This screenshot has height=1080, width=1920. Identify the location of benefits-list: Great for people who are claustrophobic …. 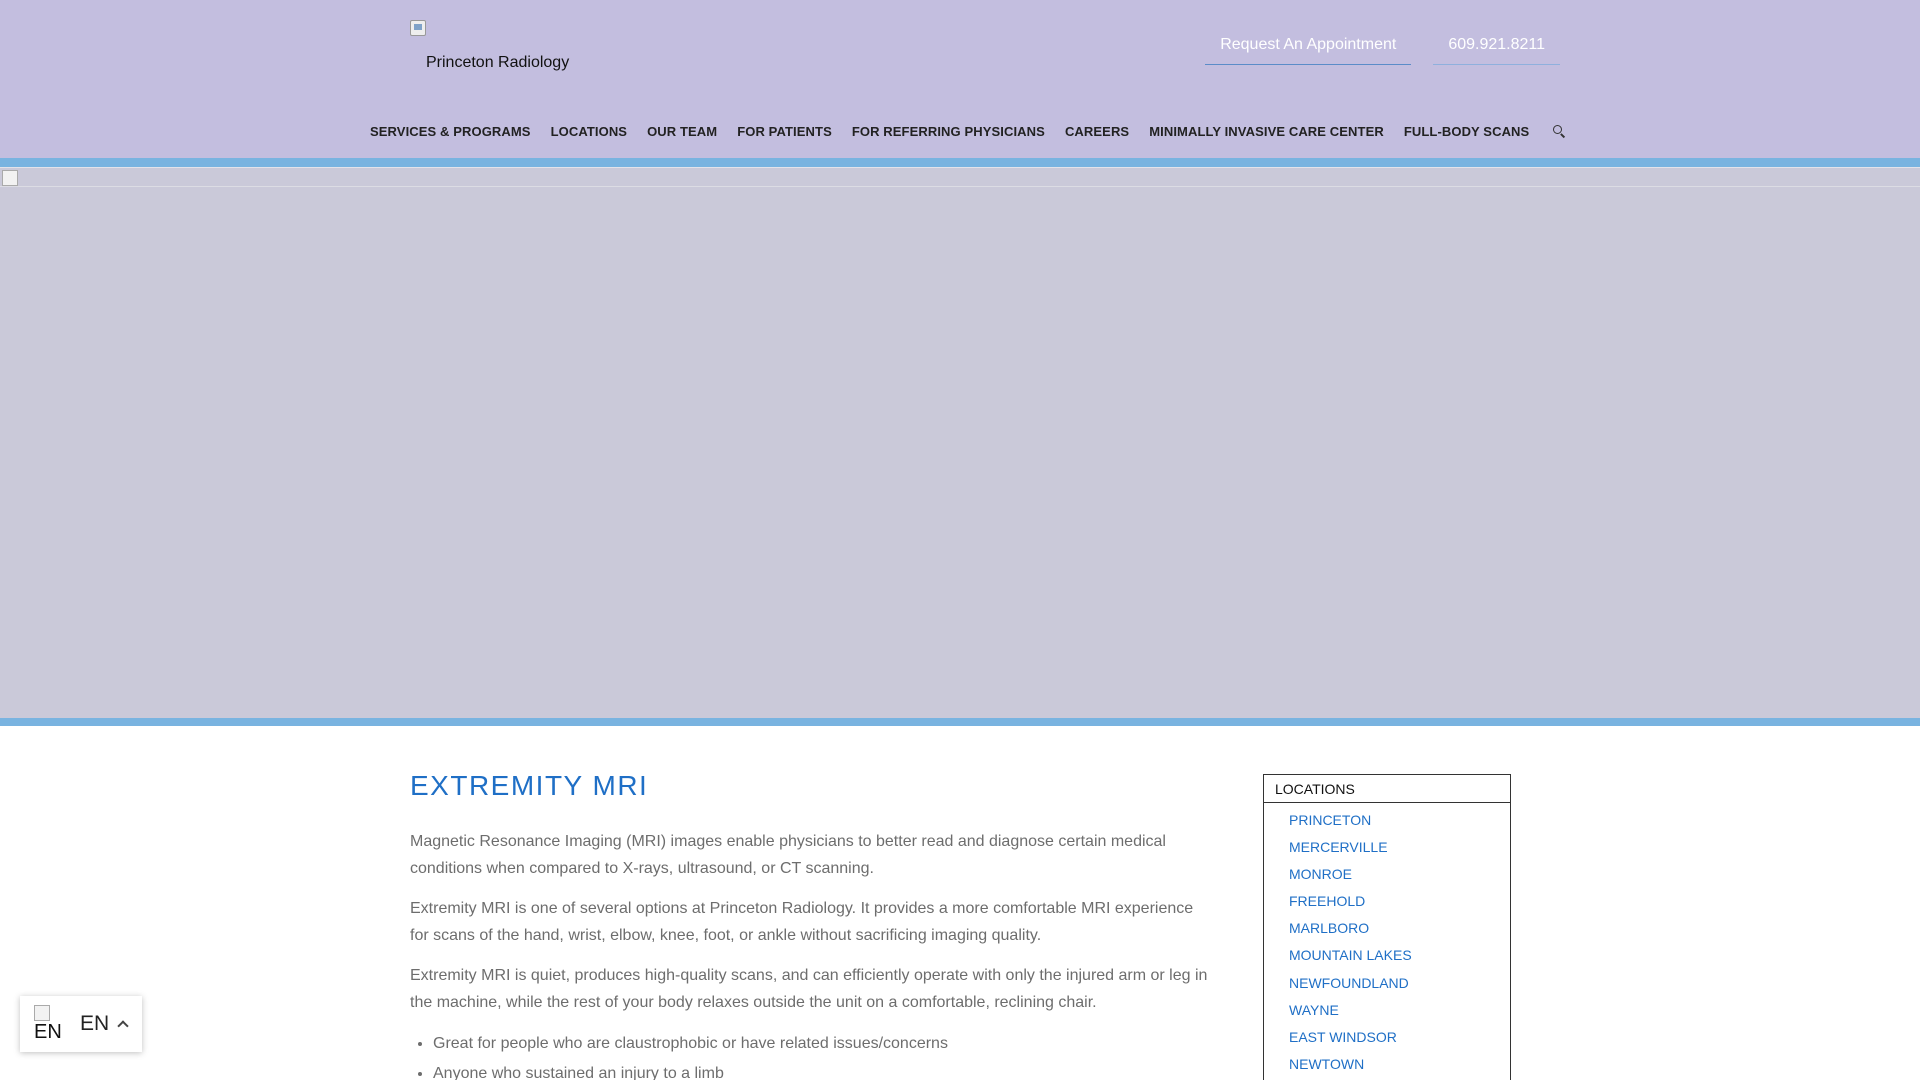
(821, 1054).